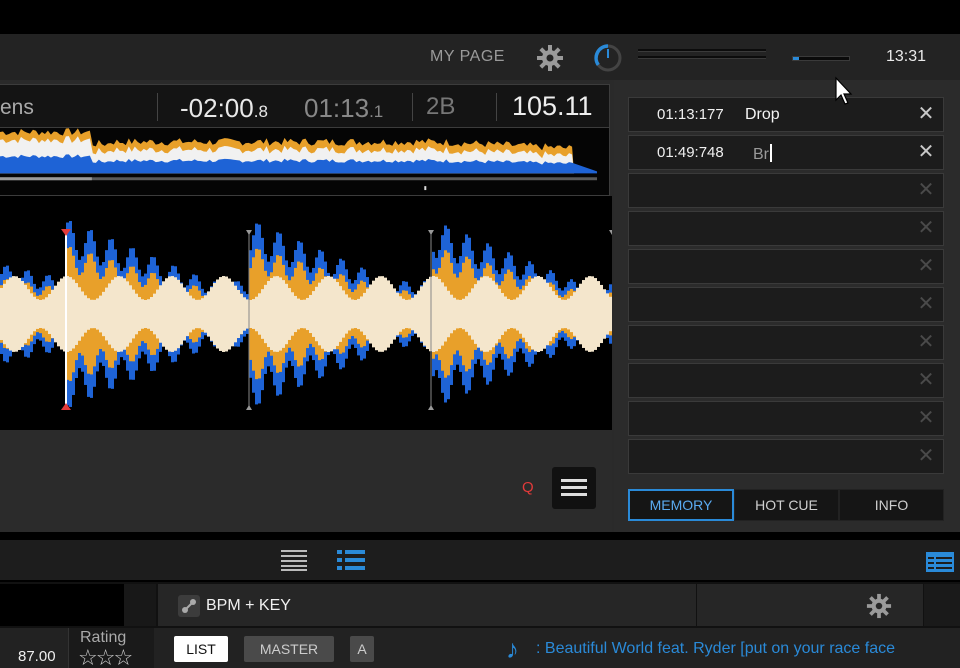 This screenshot has height=668, width=960. What do you see at coordinates (681, 505) in the screenshot?
I see `tab-memory: MEMORY` at bounding box center [681, 505].